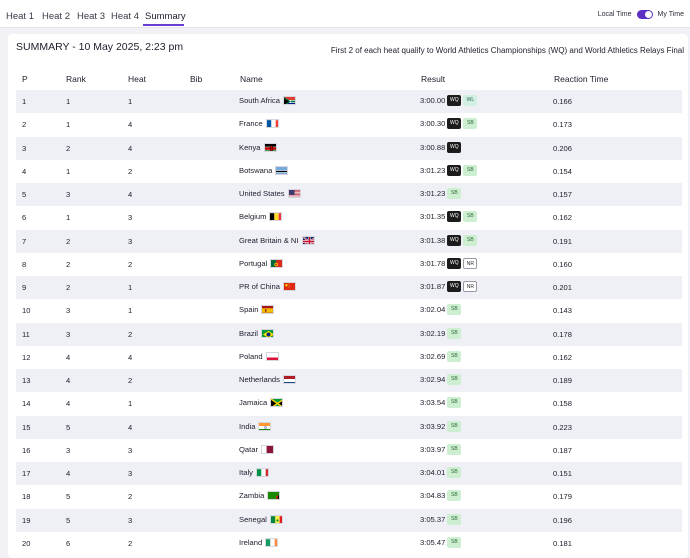 The height and width of the screenshot is (558, 690). I want to click on name-cell: South Africa, so click(267, 100).